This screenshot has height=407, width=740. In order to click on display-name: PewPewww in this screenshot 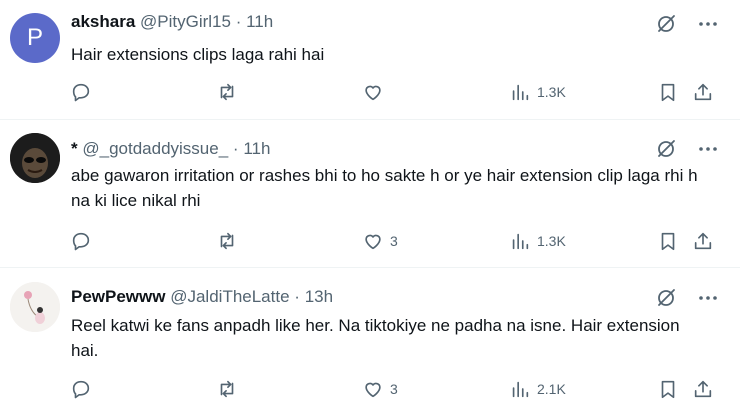, I will do `click(118, 296)`.